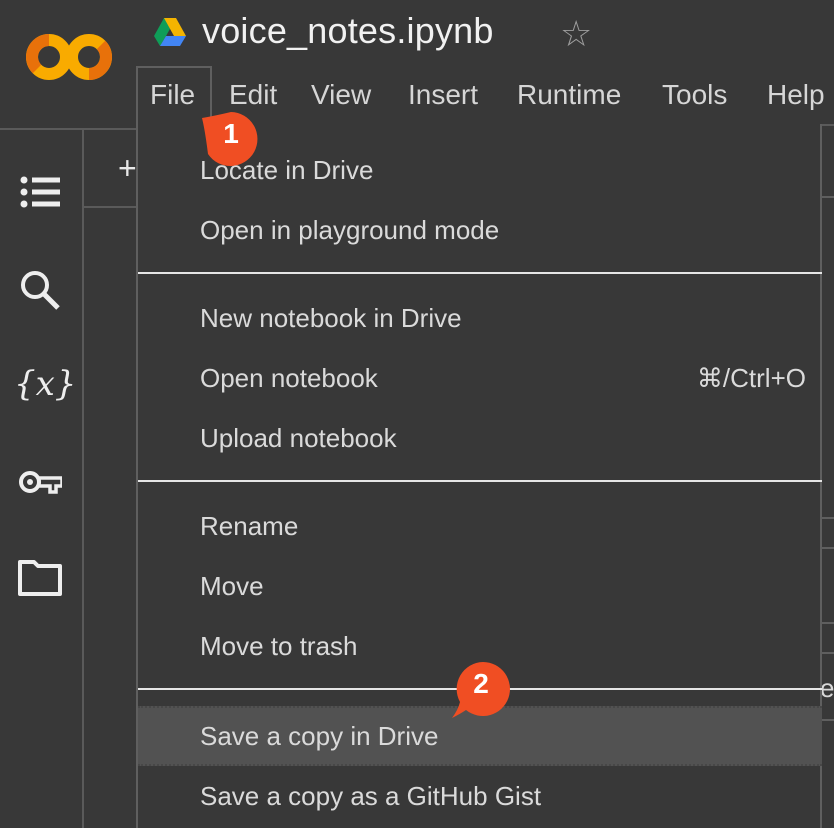 The width and height of the screenshot is (834, 828). Describe the element at coordinates (349, 230) in the screenshot. I see `menu-item-open-in-playground-mode: Open in playground mode` at that location.